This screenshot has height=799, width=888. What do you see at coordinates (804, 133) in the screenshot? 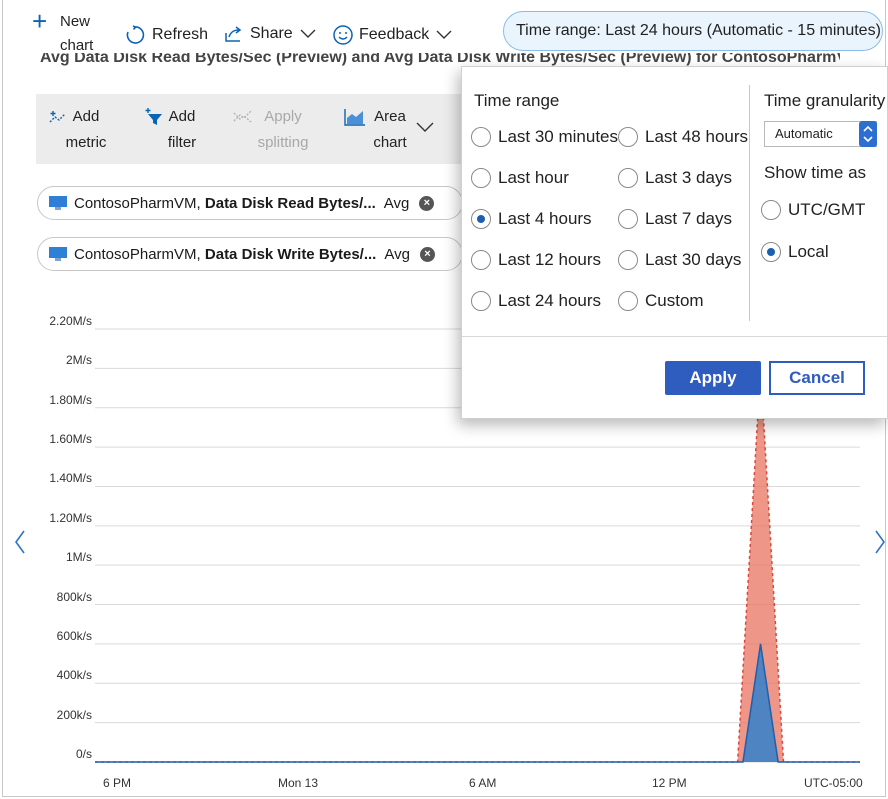
I see `granularity-value: Automatic` at bounding box center [804, 133].